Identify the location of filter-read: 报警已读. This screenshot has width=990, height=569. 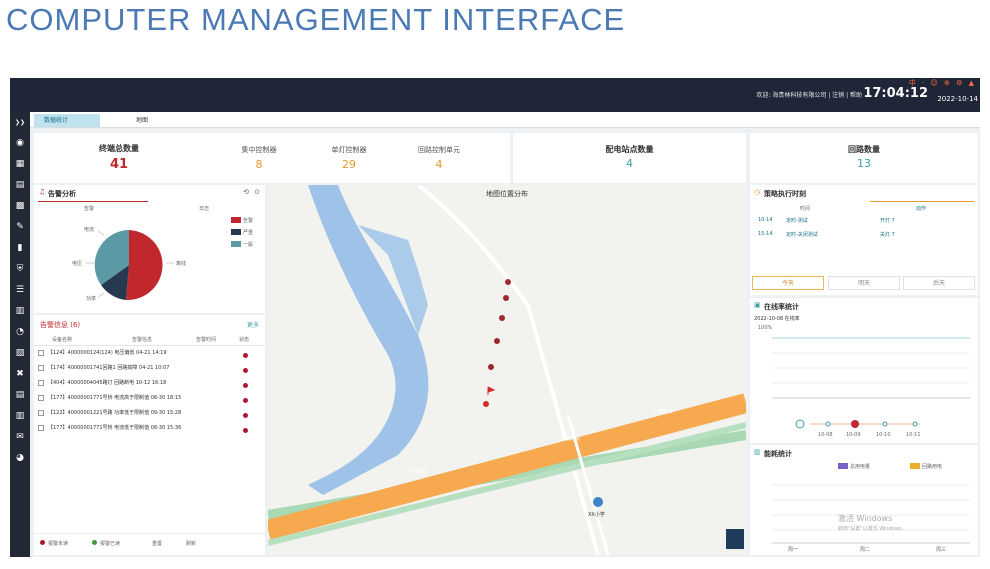
(110, 543).